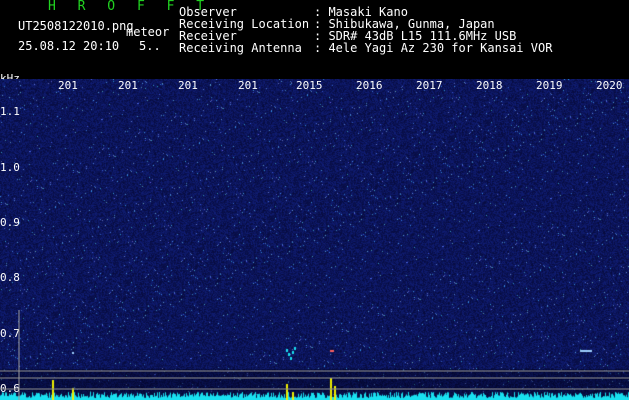 Image resolution: width=629 pixels, height=400 pixels. I want to click on file-name: UT2508122010.png, so click(76, 26).